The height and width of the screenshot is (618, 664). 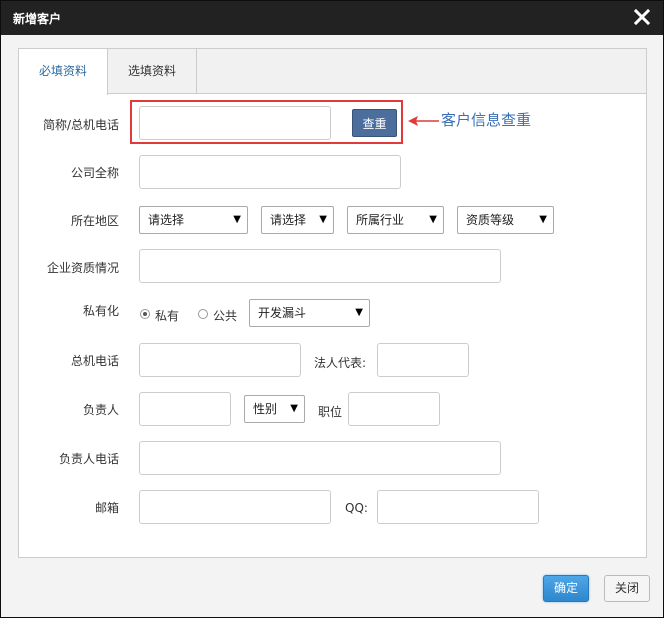 I want to click on owner-label: 负责人, so click(x=100, y=410).